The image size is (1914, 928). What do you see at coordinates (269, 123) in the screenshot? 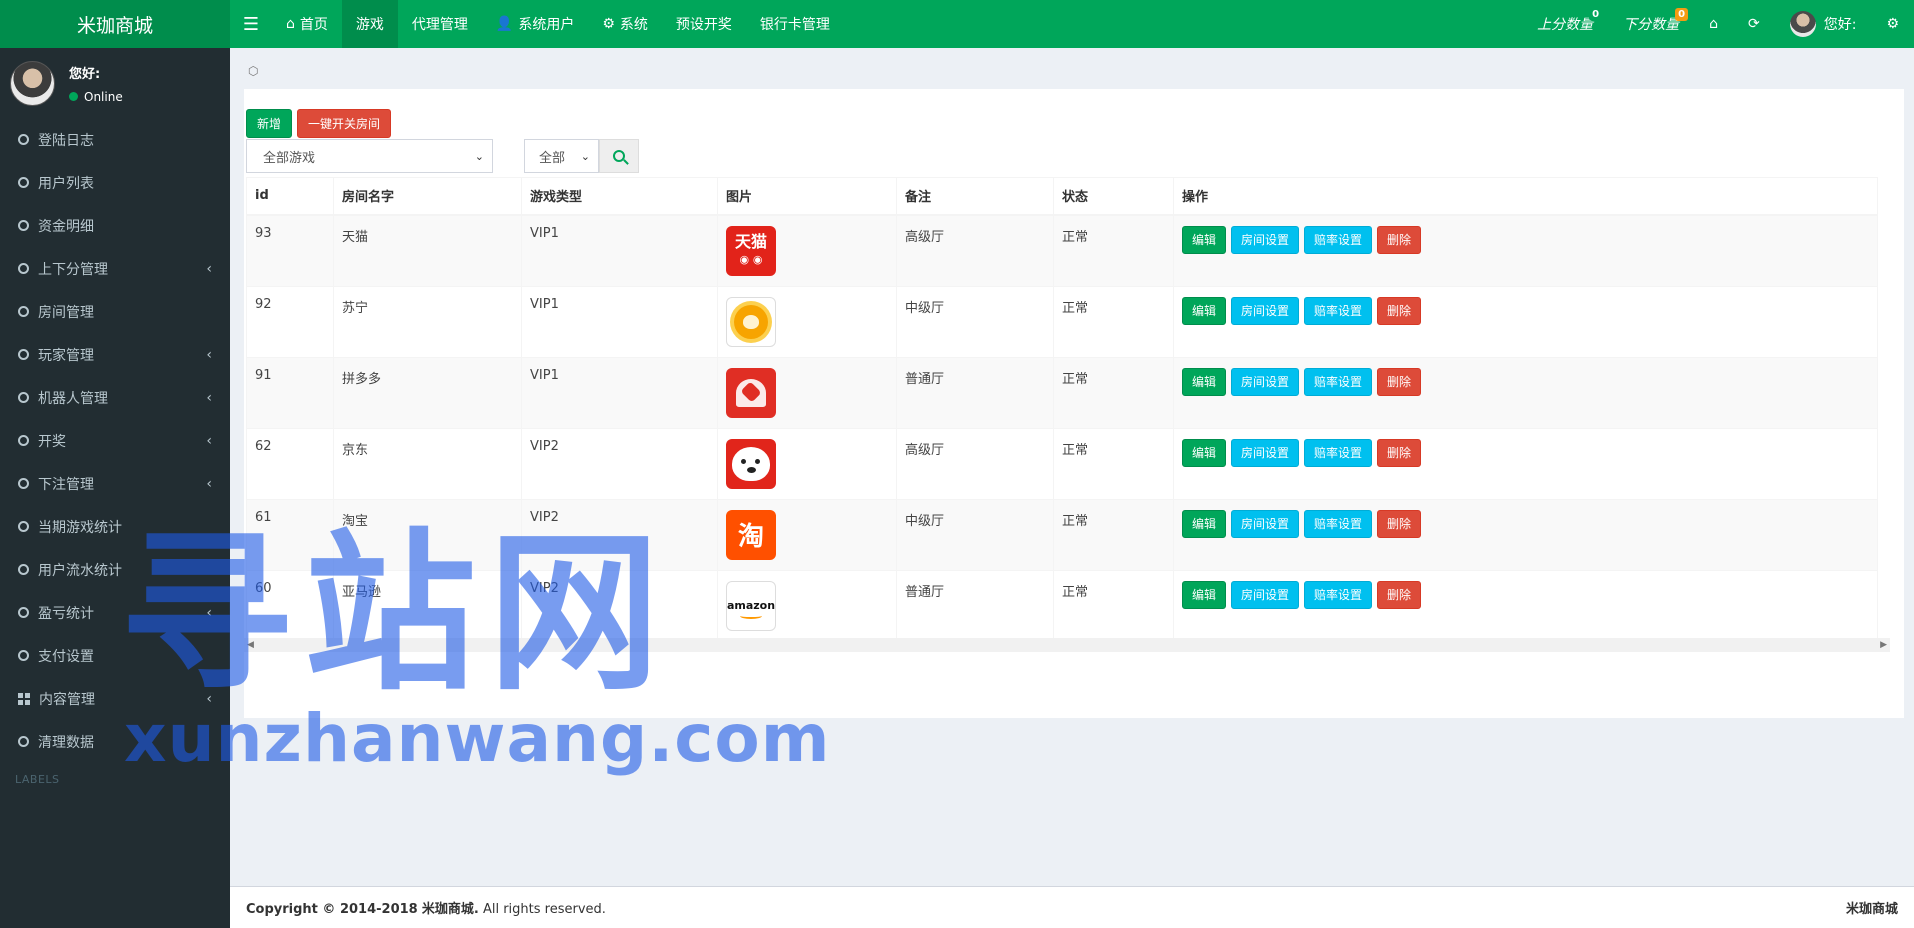
I see `add-button: 新增` at bounding box center [269, 123].